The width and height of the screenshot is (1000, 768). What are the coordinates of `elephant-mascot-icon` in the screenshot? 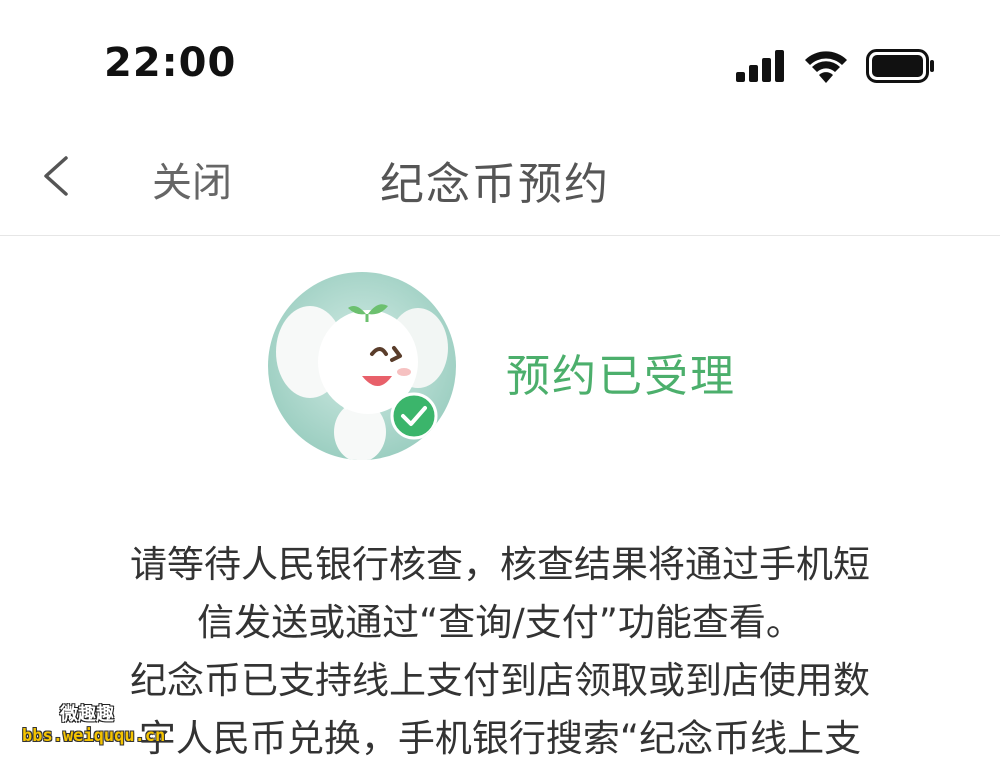 It's located at (362, 366).